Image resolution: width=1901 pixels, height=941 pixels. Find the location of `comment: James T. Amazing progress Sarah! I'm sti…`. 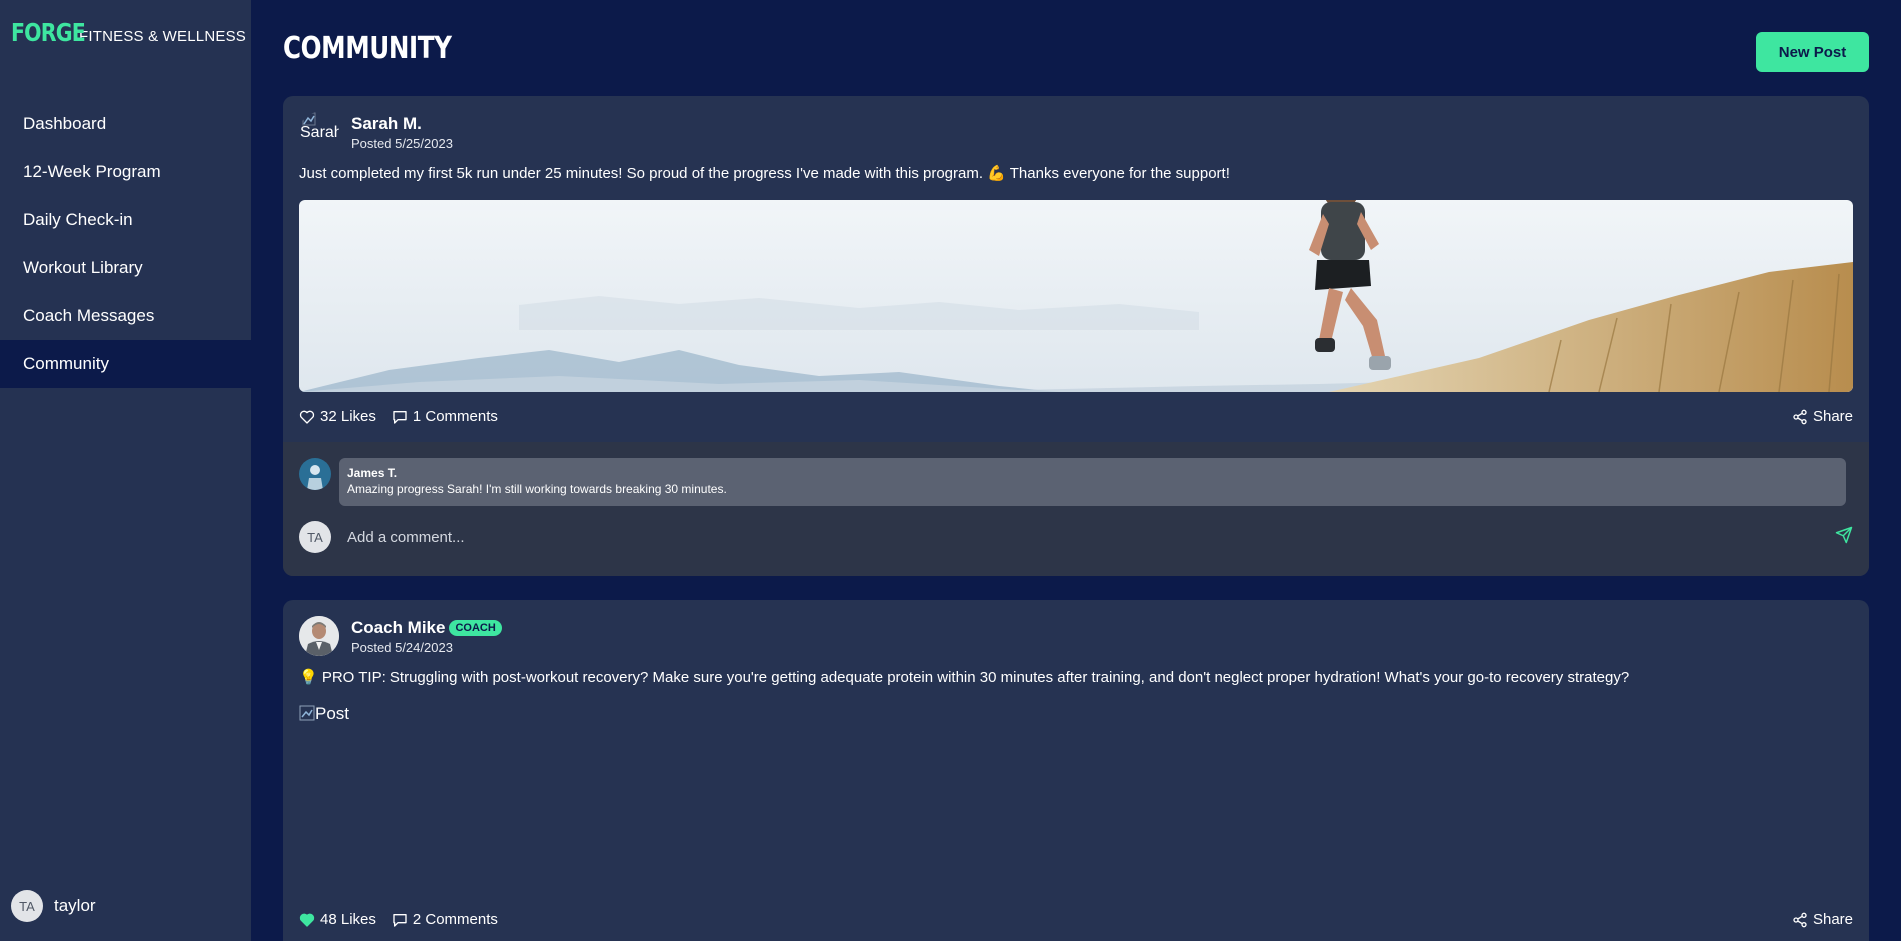

comment: James T. Amazing progress Sarah! I'm sti… is located at coordinates (1072, 482).